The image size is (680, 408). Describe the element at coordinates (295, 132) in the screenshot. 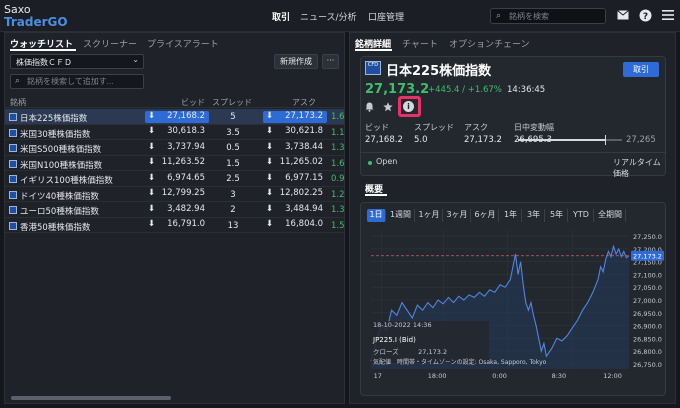

I see `ask-cell: ⬇ 30,621.8` at that location.